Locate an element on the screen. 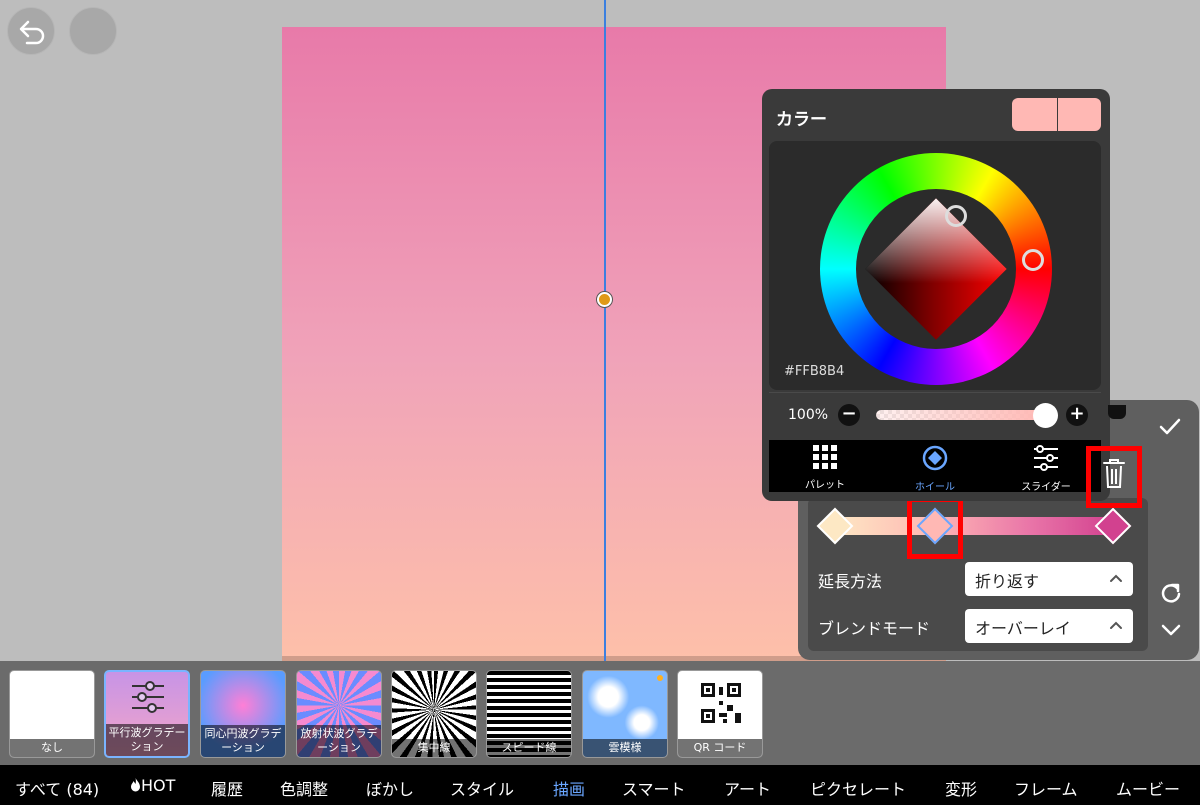 The width and height of the screenshot is (1200, 805). category-all: すべて (84) is located at coordinates (57, 788).